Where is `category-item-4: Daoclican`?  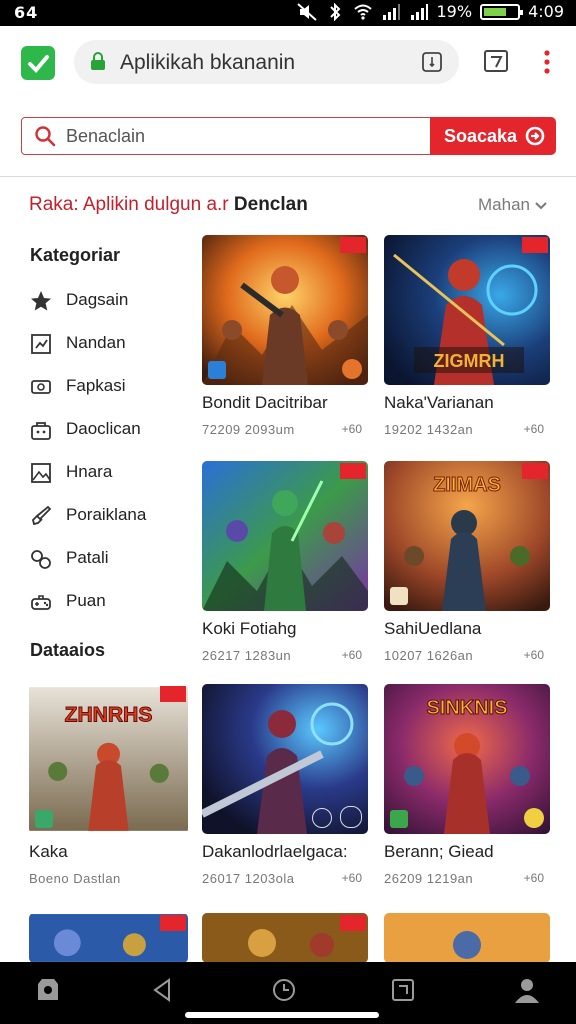 category-item-4: Daoclican is located at coordinates (110, 430).